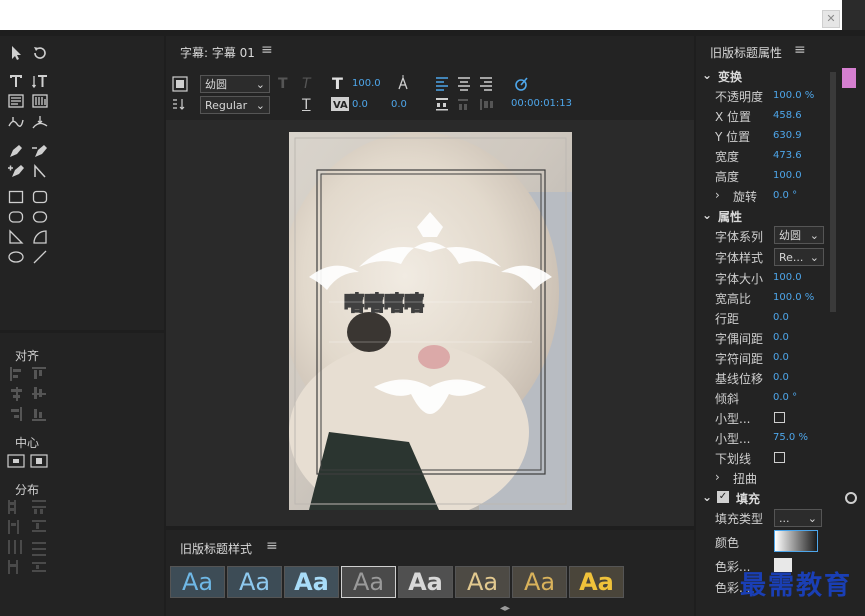 Image resolution: width=865 pixels, height=616 pixels. I want to click on x-position-value: 458.6, so click(787, 115).